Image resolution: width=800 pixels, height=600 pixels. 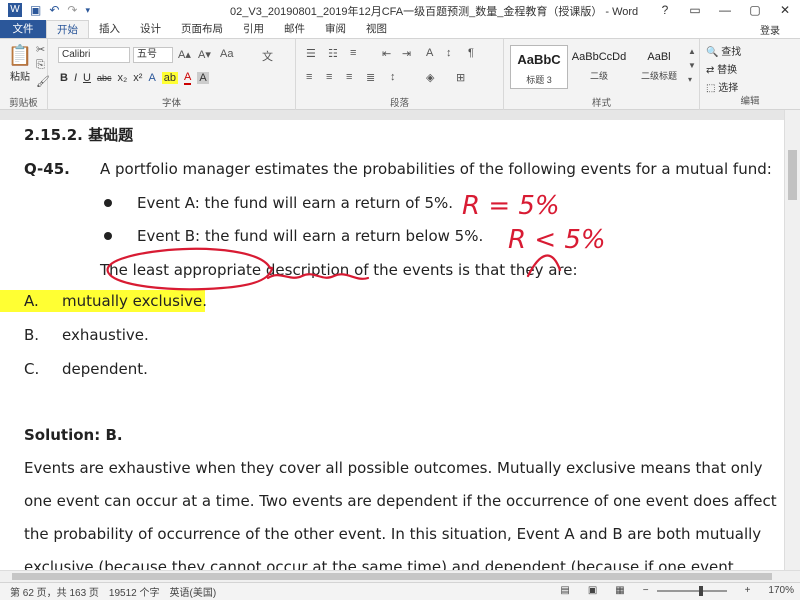 I want to click on page-count: 第 62 页，共 163 页, so click(x=54, y=591).